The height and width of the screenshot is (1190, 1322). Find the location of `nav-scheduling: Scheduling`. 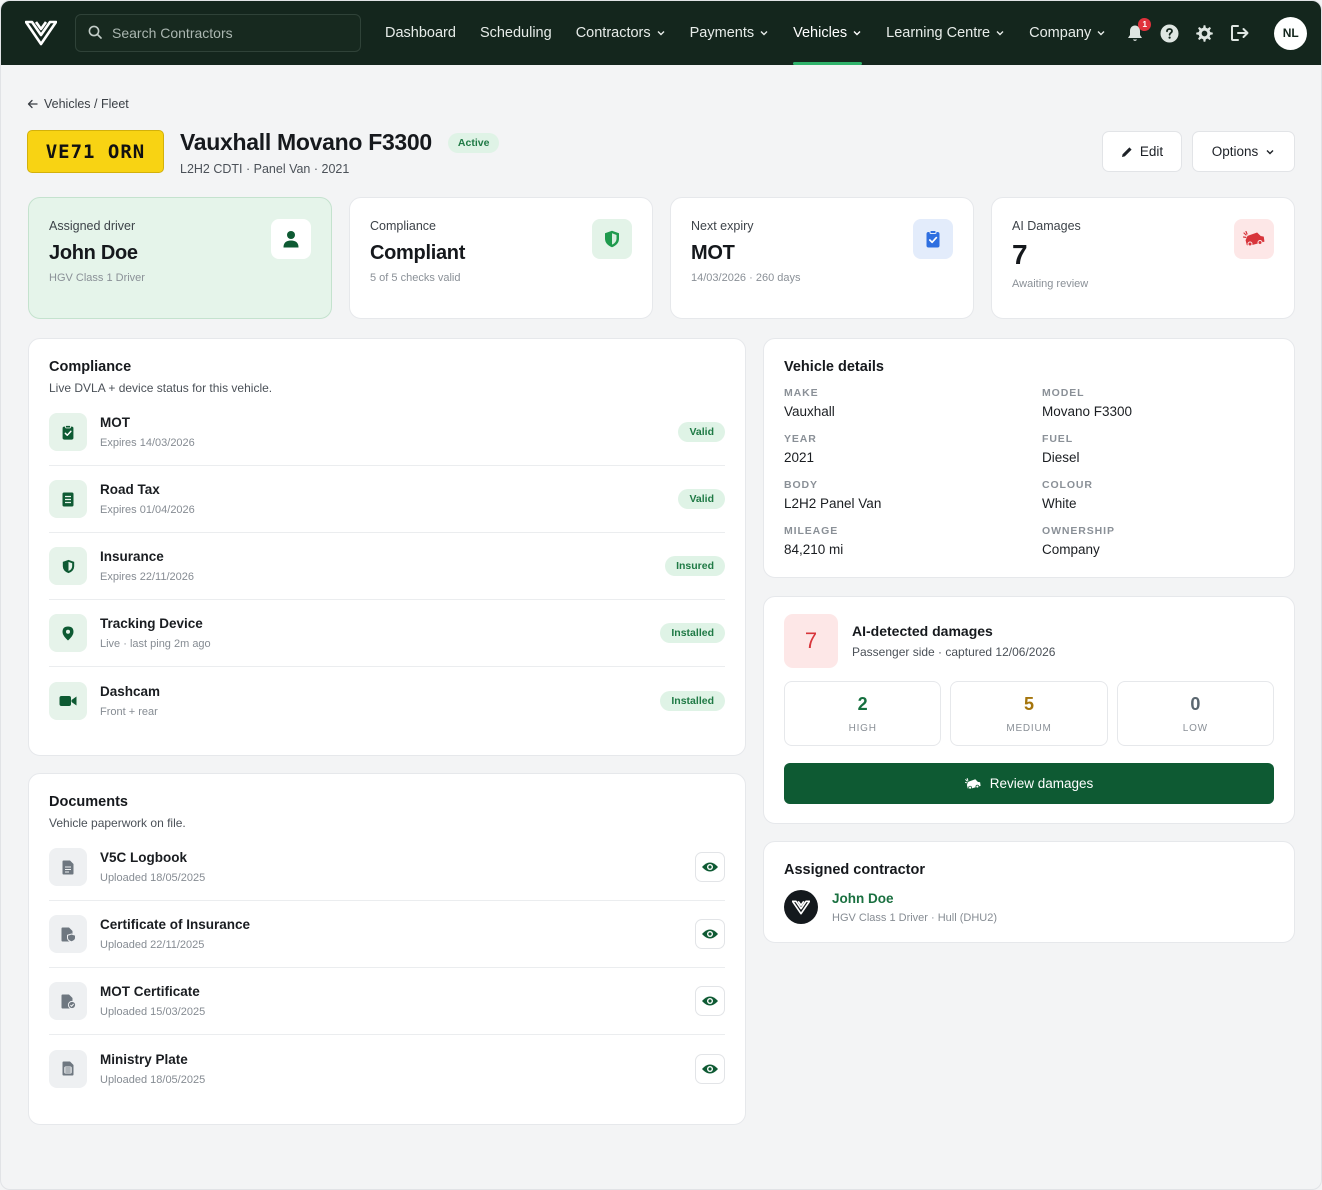

nav-scheduling: Scheduling is located at coordinates (516, 33).